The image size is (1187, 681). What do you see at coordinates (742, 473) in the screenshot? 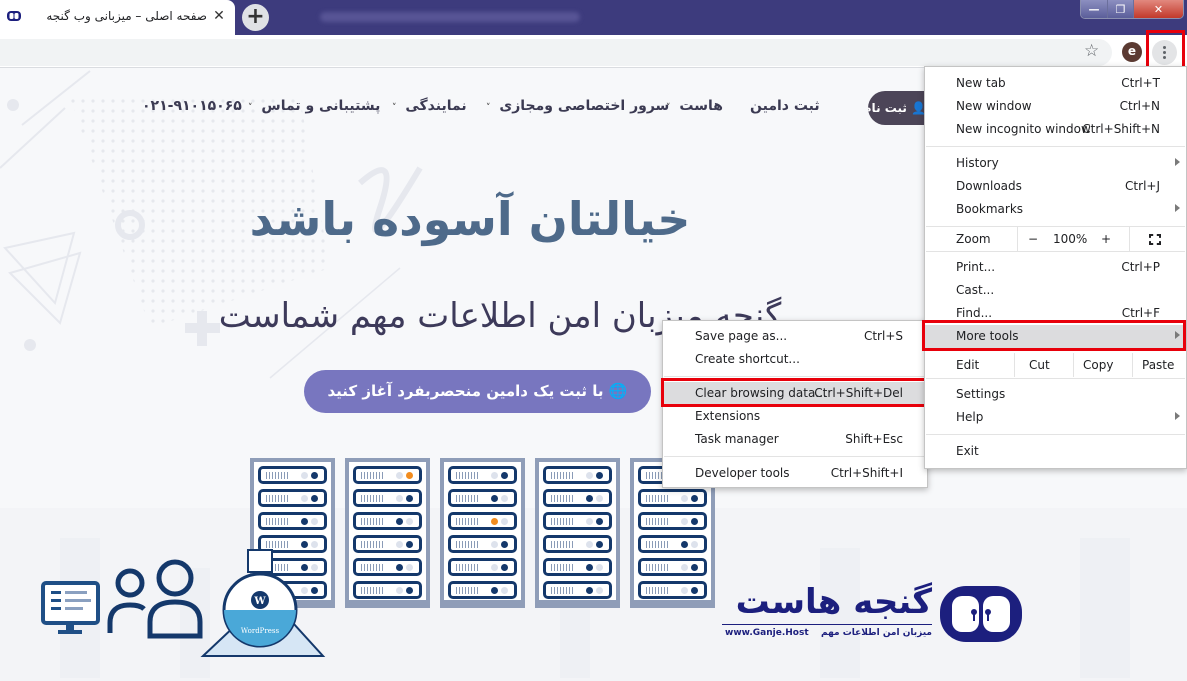
I see `menu-label: Developer tools` at bounding box center [742, 473].